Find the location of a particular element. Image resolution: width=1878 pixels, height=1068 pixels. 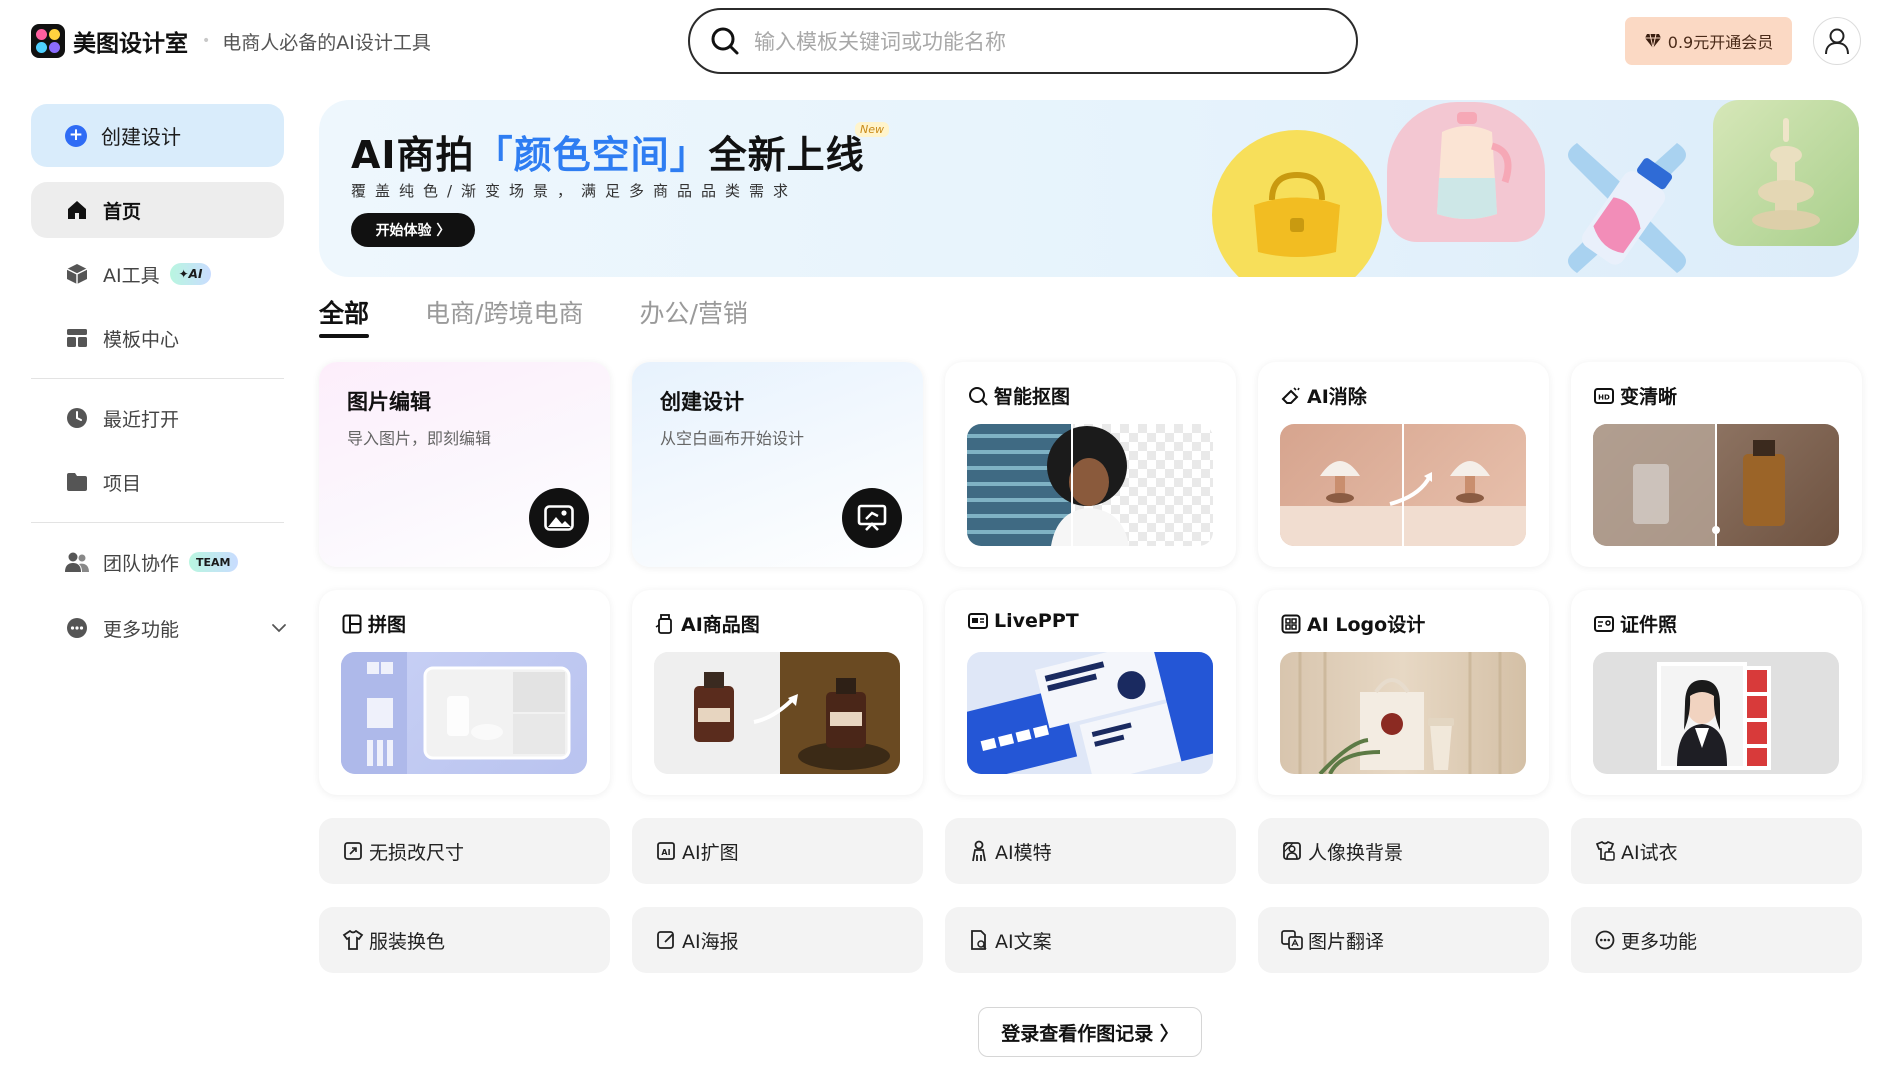

card-collage: 拼图 is located at coordinates (464, 692).